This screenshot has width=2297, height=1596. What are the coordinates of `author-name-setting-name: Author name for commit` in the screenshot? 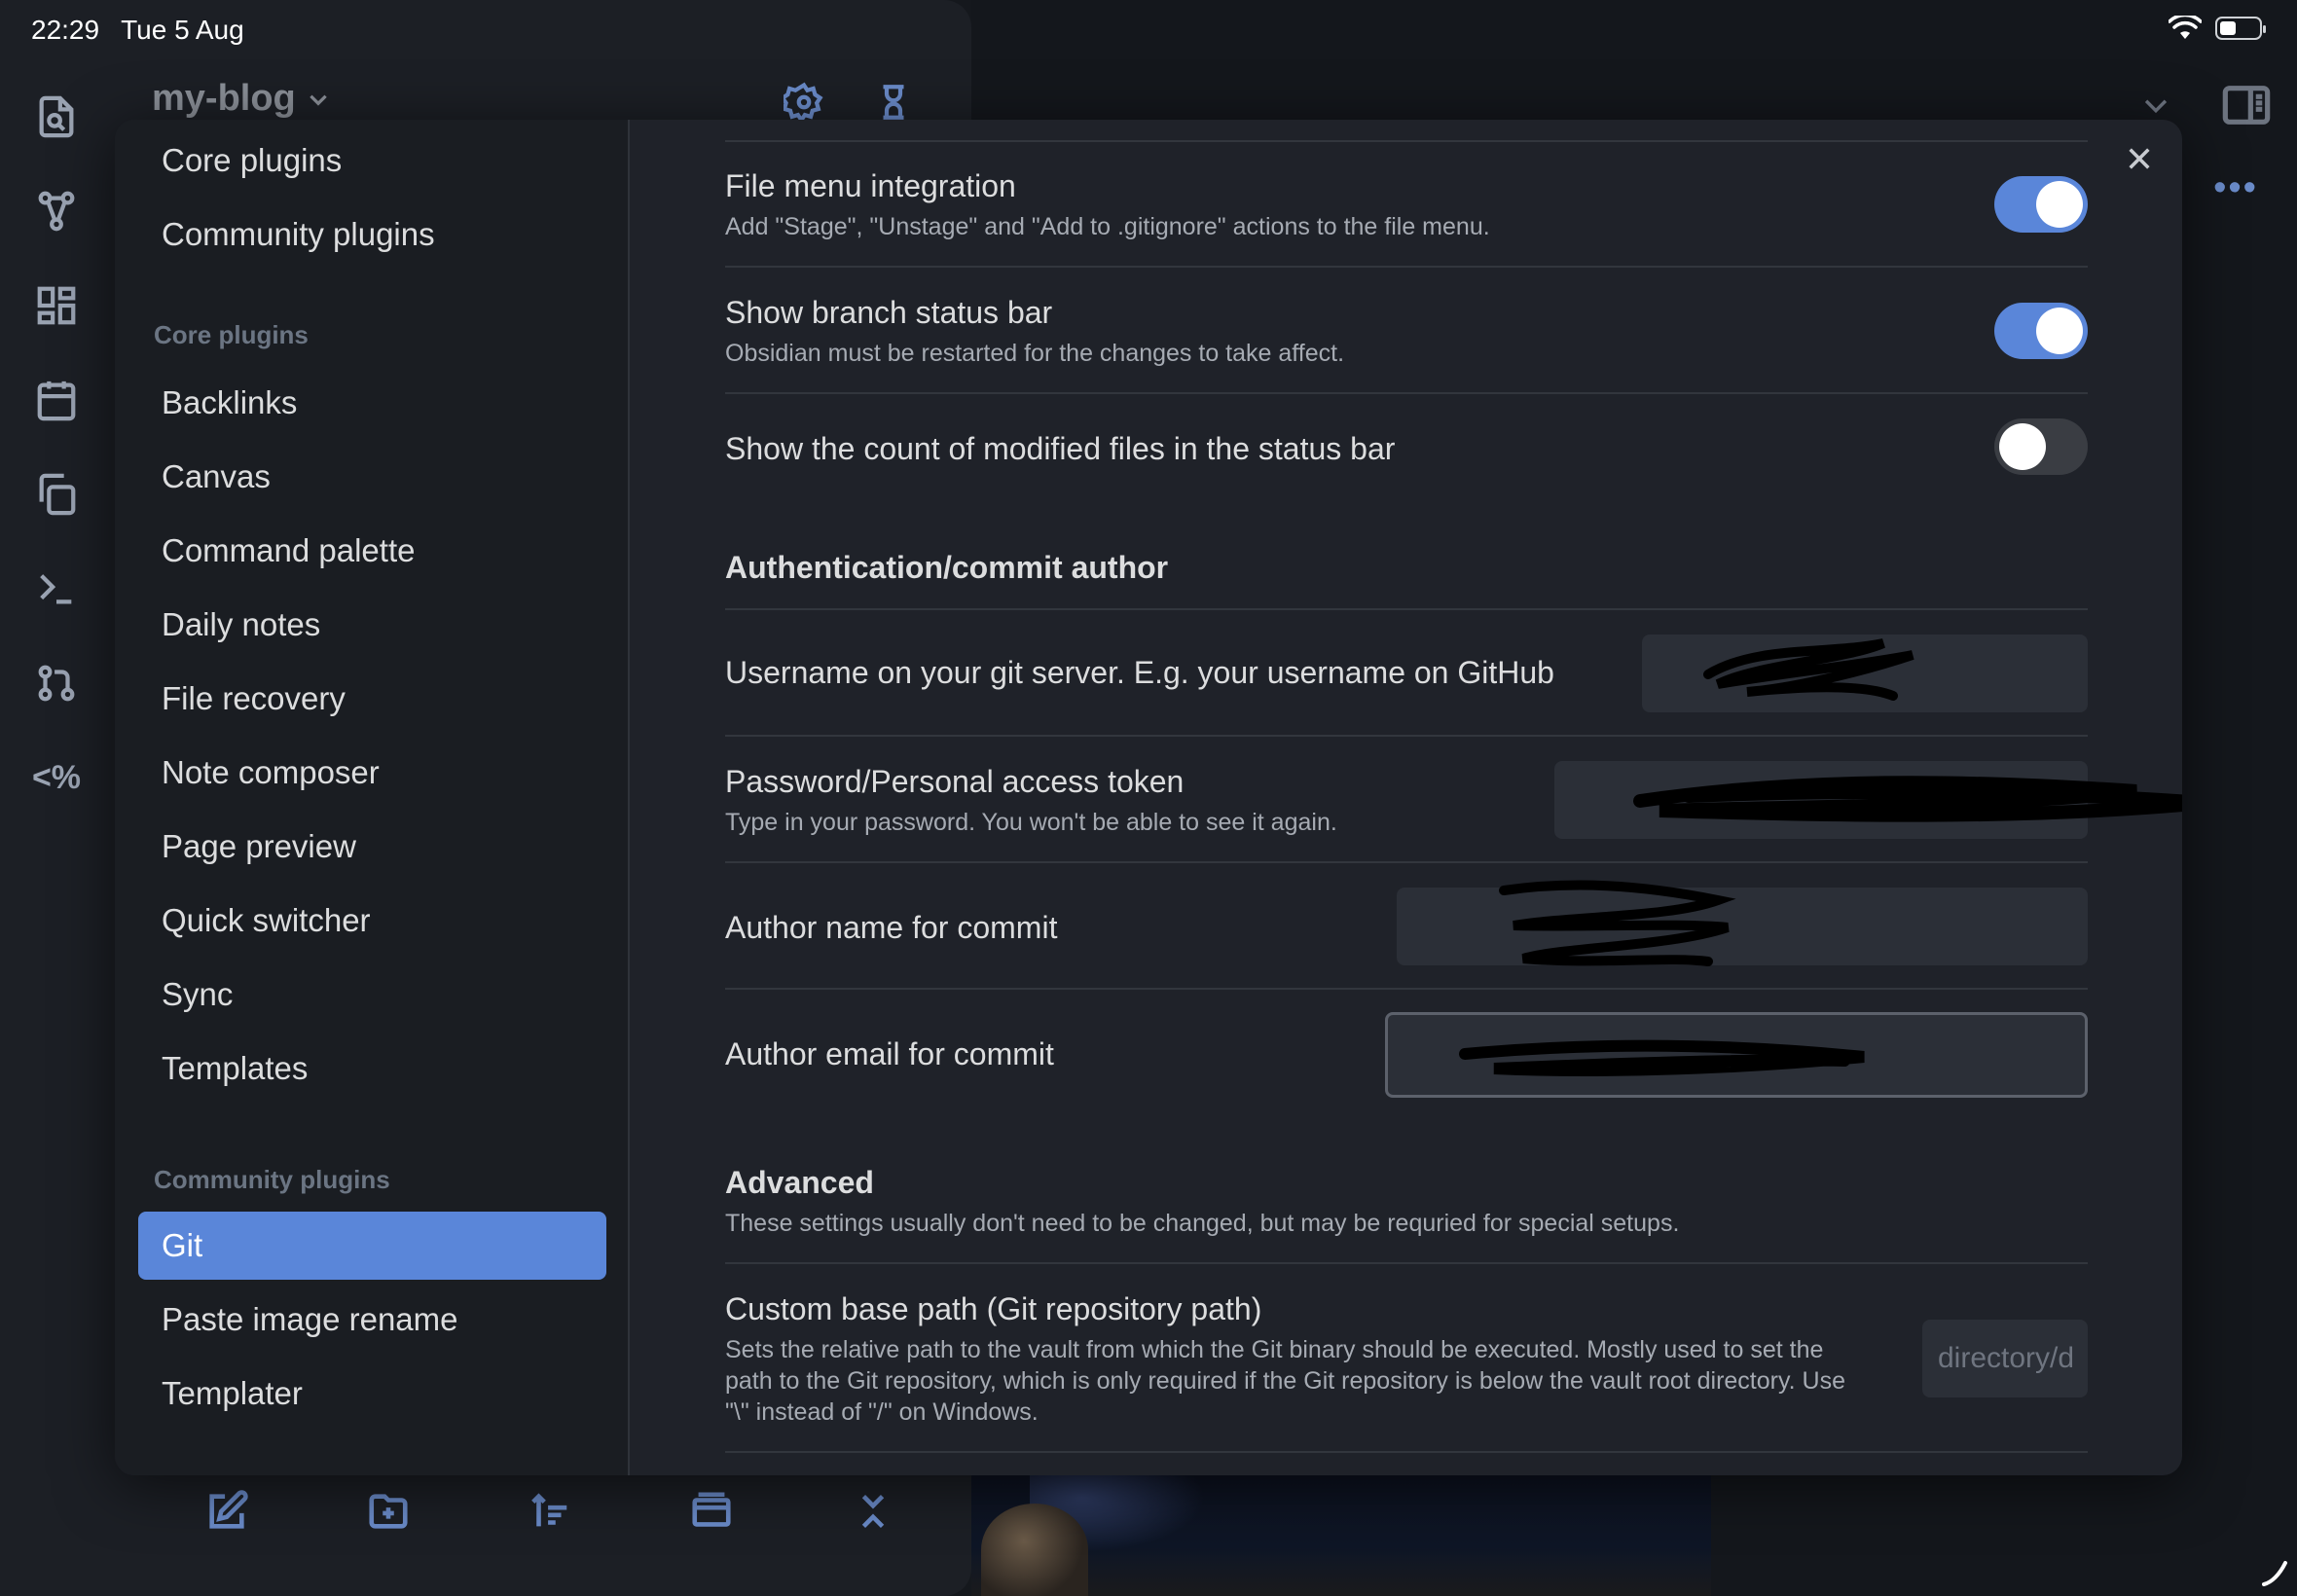 It's located at (891, 927).